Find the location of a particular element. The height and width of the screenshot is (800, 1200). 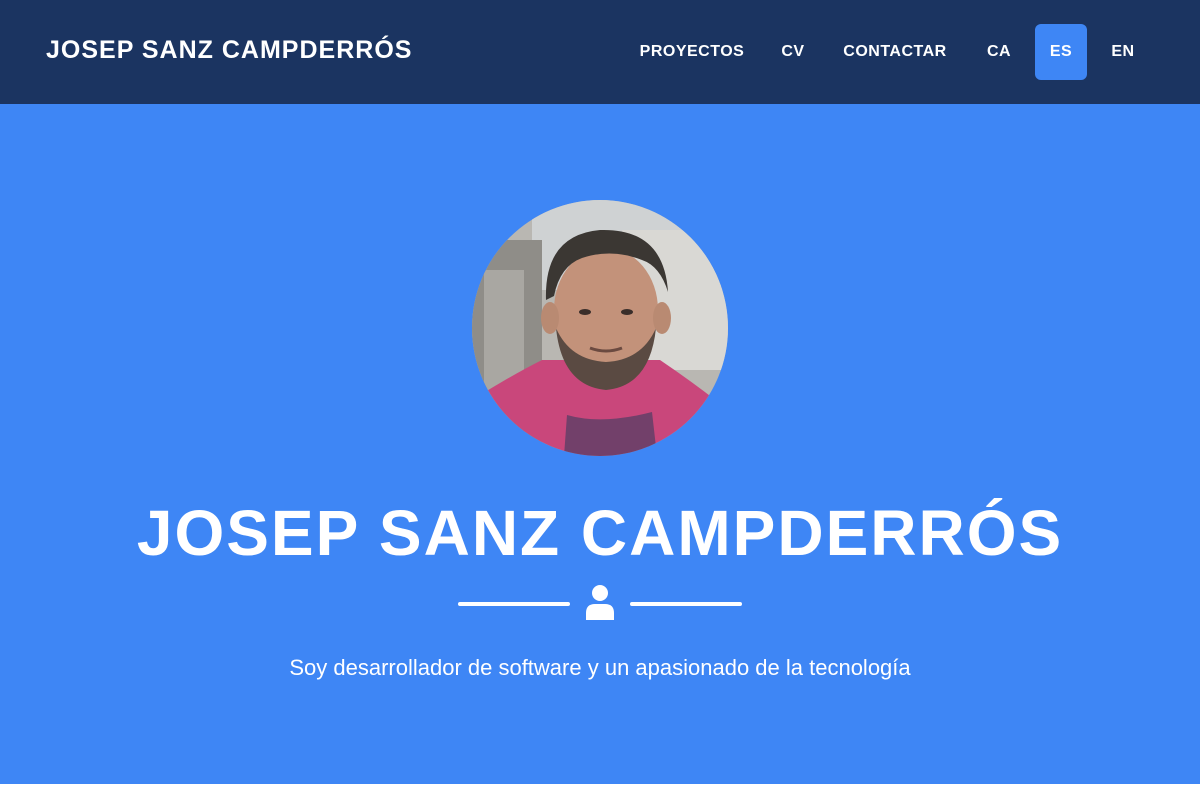

nav-link-proyectos: PROYECTOS is located at coordinates (692, 52).